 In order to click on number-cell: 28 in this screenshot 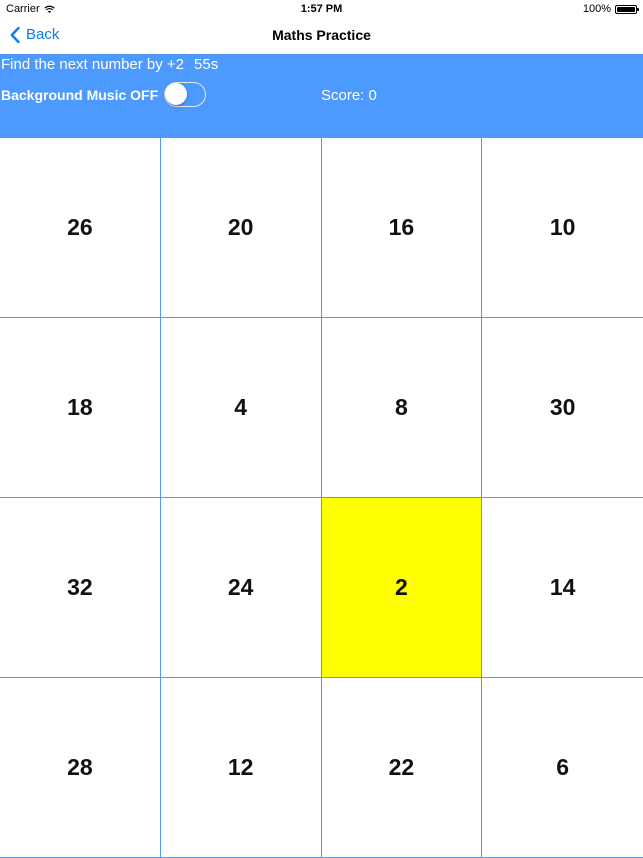, I will do `click(80, 768)`.